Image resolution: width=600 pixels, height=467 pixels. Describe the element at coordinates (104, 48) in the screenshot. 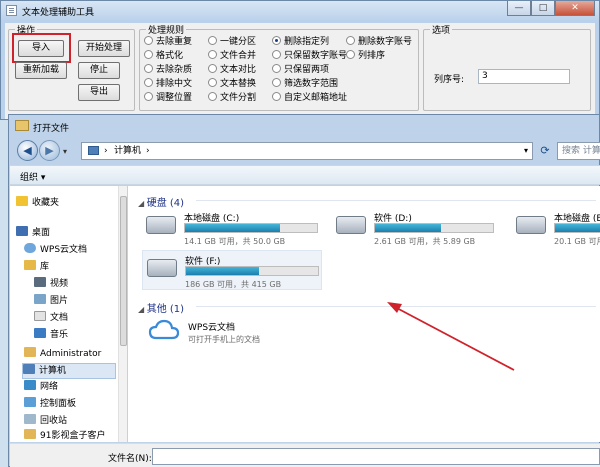

I see `start-process-button: 开始处理` at that location.